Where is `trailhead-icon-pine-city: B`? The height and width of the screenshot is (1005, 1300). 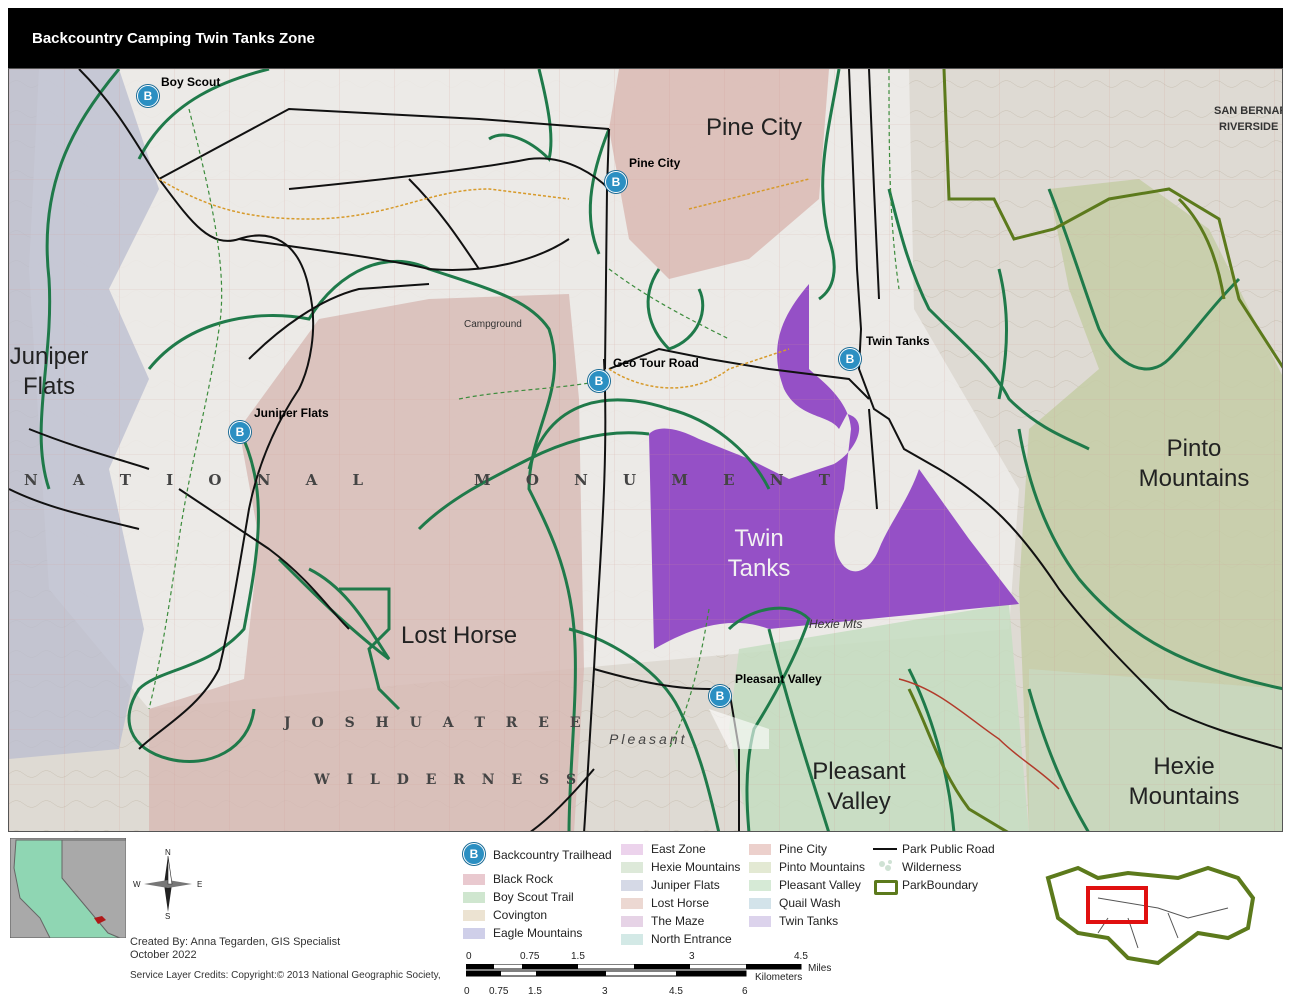
trailhead-icon-pine-city: B is located at coordinates (616, 182).